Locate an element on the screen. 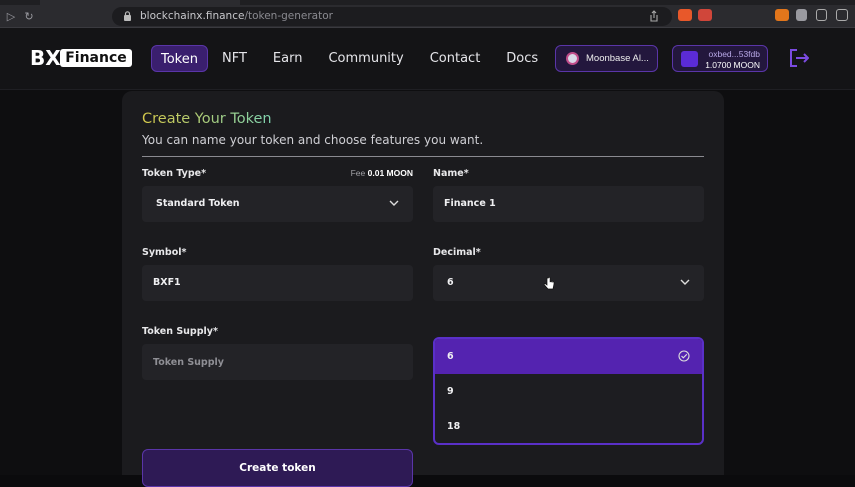 The width and height of the screenshot is (855, 487). decimal-option-6: 6 is located at coordinates (568, 356).